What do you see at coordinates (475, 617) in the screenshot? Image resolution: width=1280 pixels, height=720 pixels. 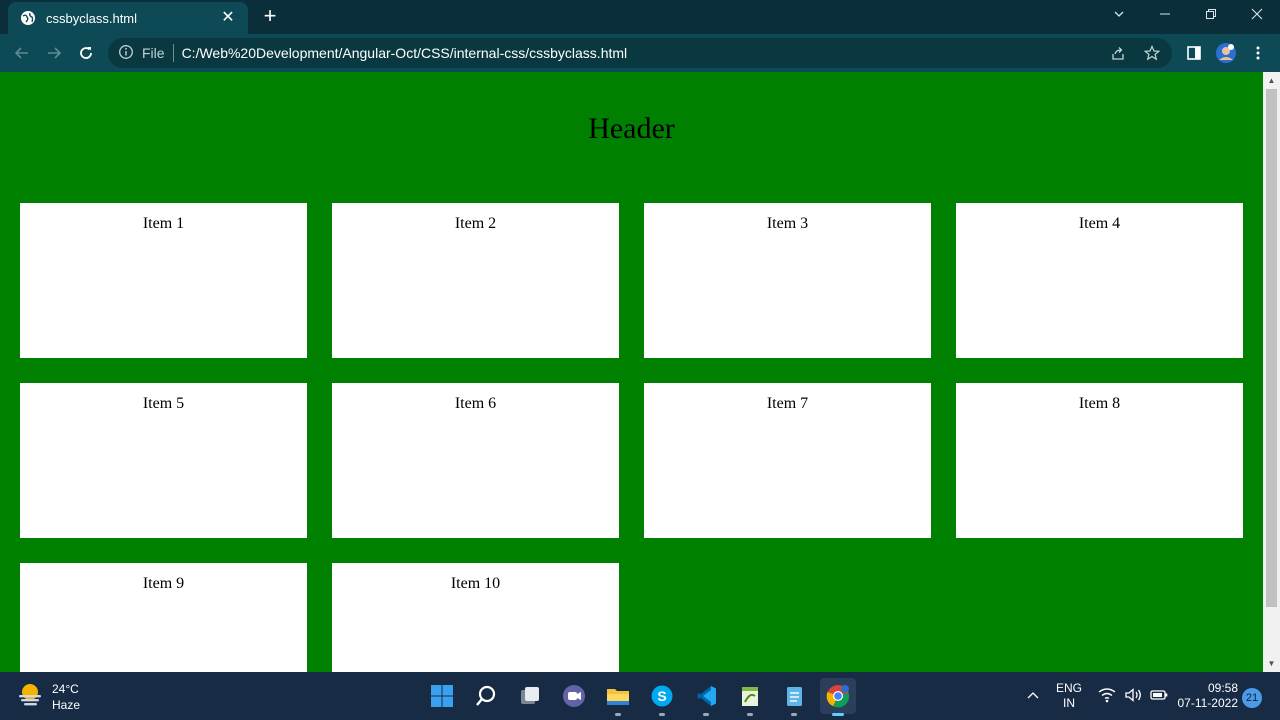 I see `grid-item: Item 10` at bounding box center [475, 617].